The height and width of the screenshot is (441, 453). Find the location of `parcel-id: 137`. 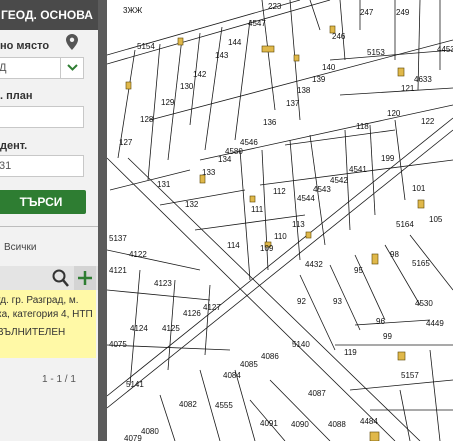

parcel-id: 137 is located at coordinates (293, 103).